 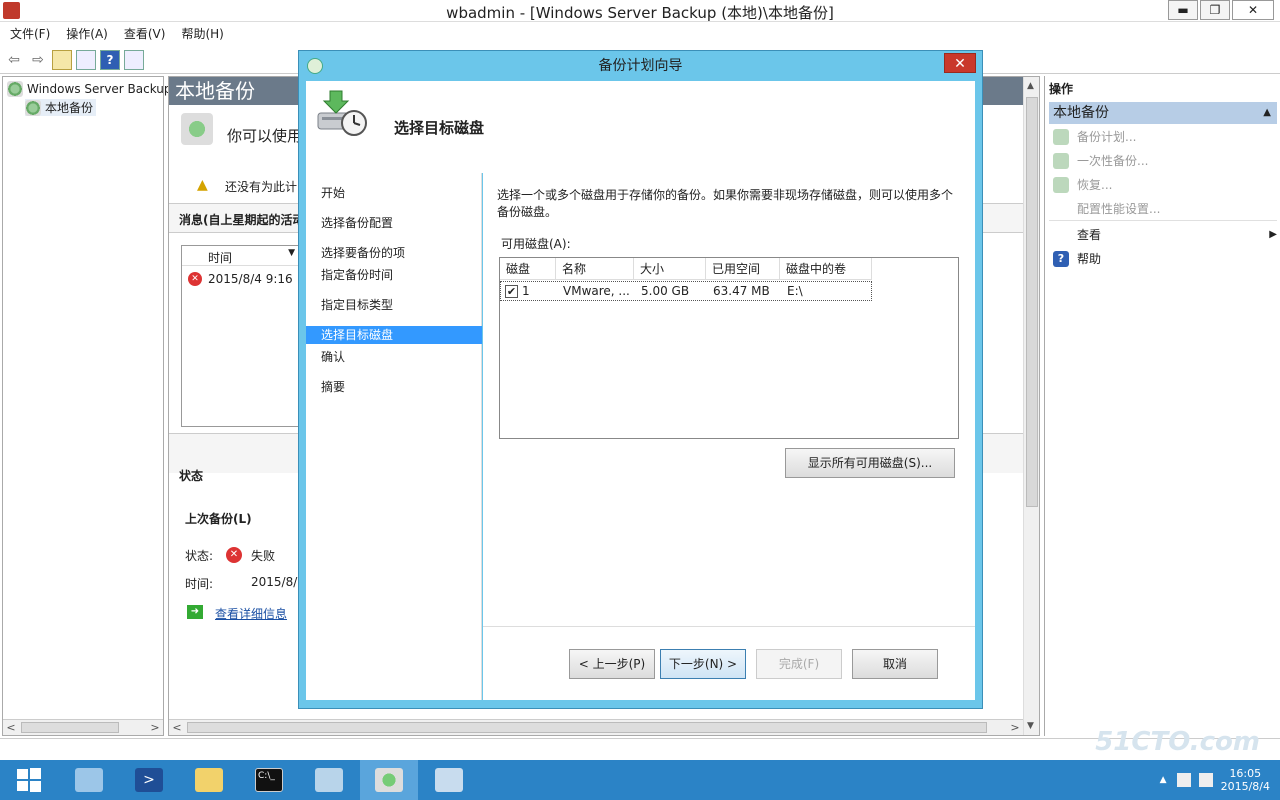 What do you see at coordinates (1267, 113) in the screenshot?
I see `collapse-arrow-icon: ▲` at bounding box center [1267, 113].